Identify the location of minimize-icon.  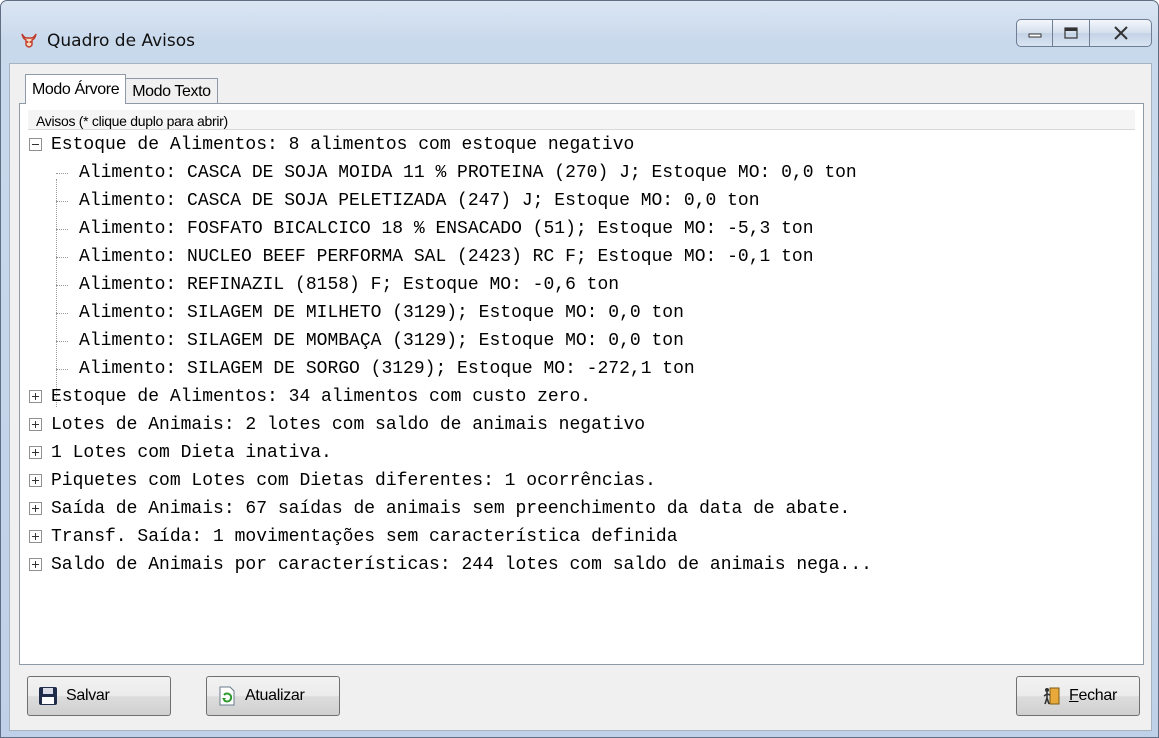
(1034, 35).